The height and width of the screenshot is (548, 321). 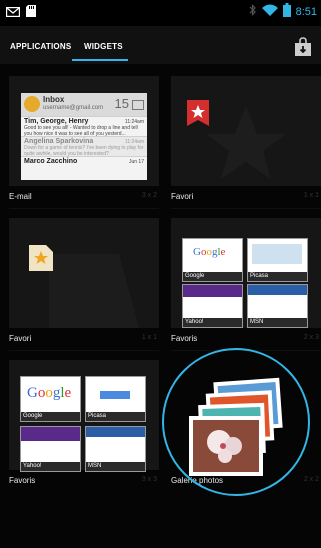 I want to click on email-message-row: Marco Zacchino Jun 17, so click(x=84, y=166).